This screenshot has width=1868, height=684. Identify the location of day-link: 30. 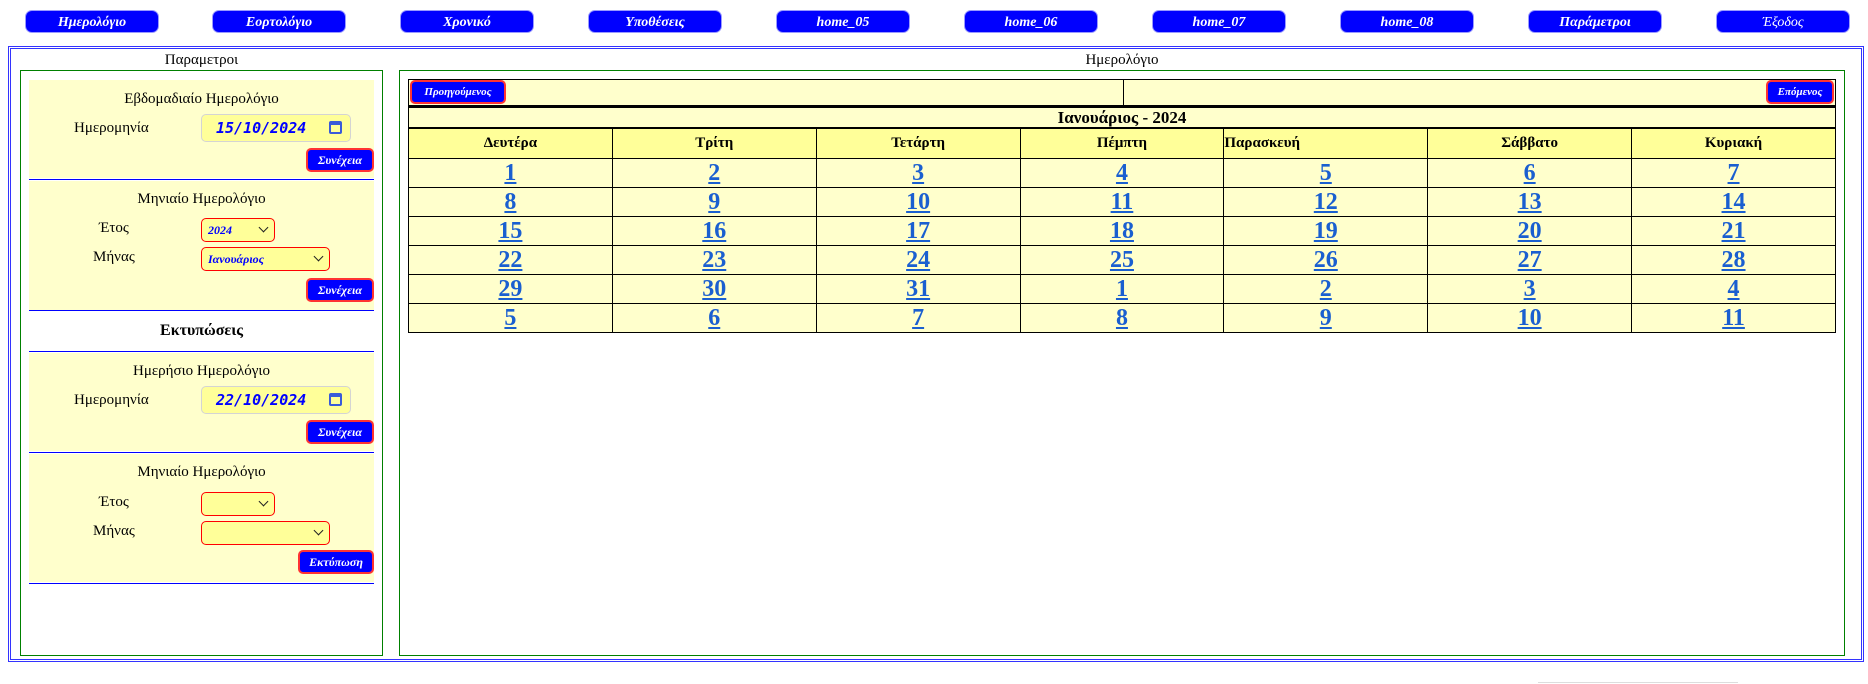
(714, 289).